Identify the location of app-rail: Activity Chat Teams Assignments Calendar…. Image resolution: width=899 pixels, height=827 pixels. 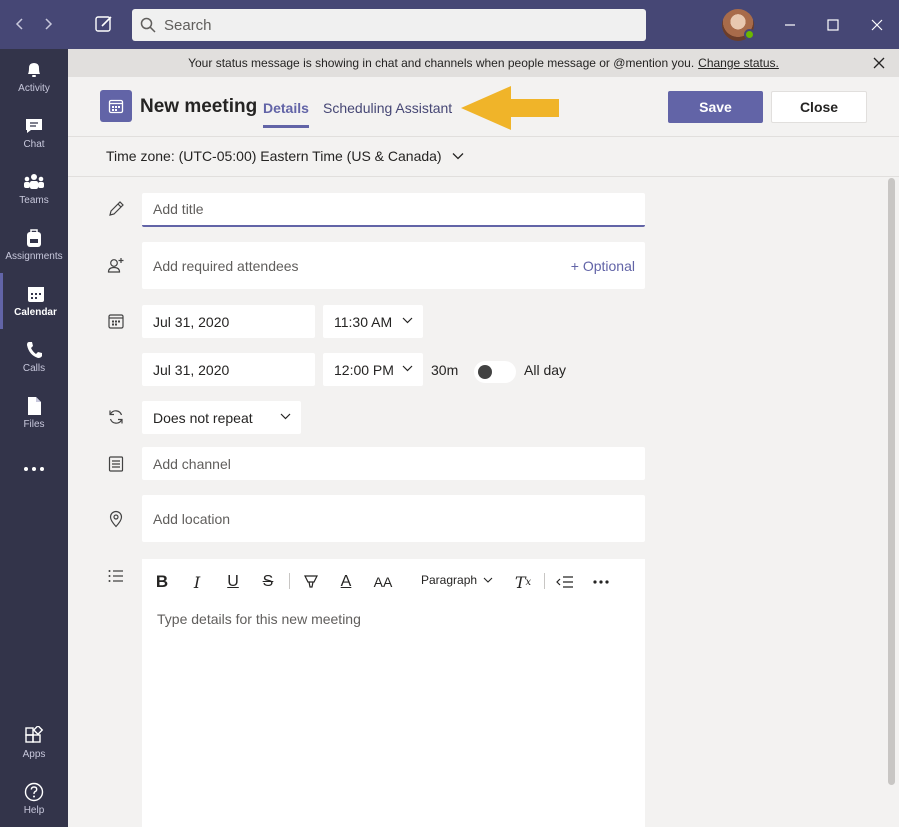
(34, 438).